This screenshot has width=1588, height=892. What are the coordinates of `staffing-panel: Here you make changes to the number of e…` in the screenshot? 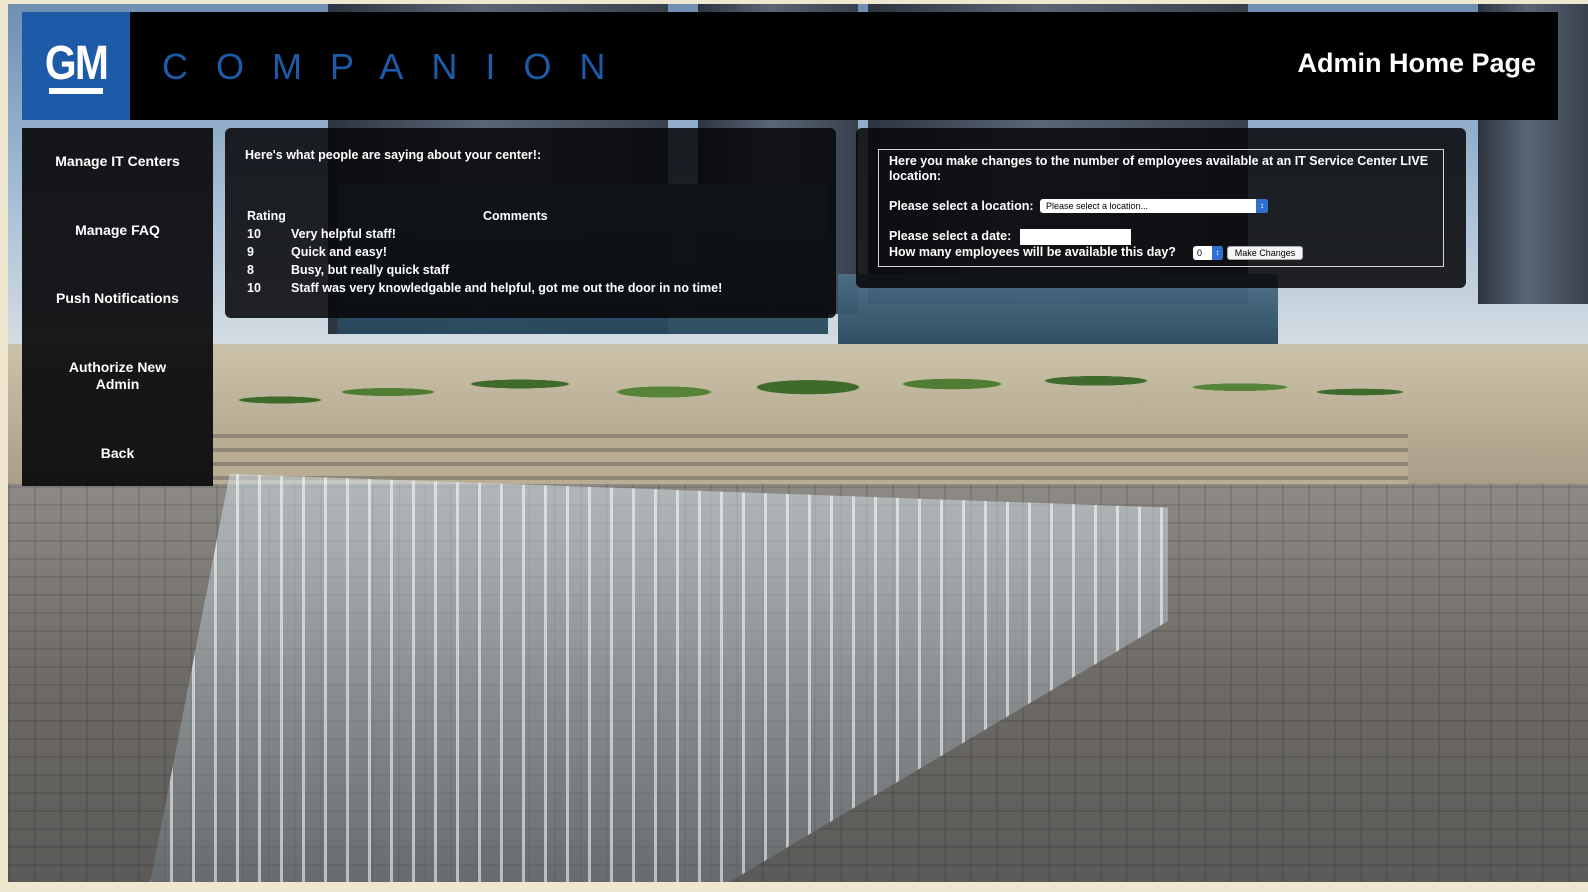 It's located at (1161, 208).